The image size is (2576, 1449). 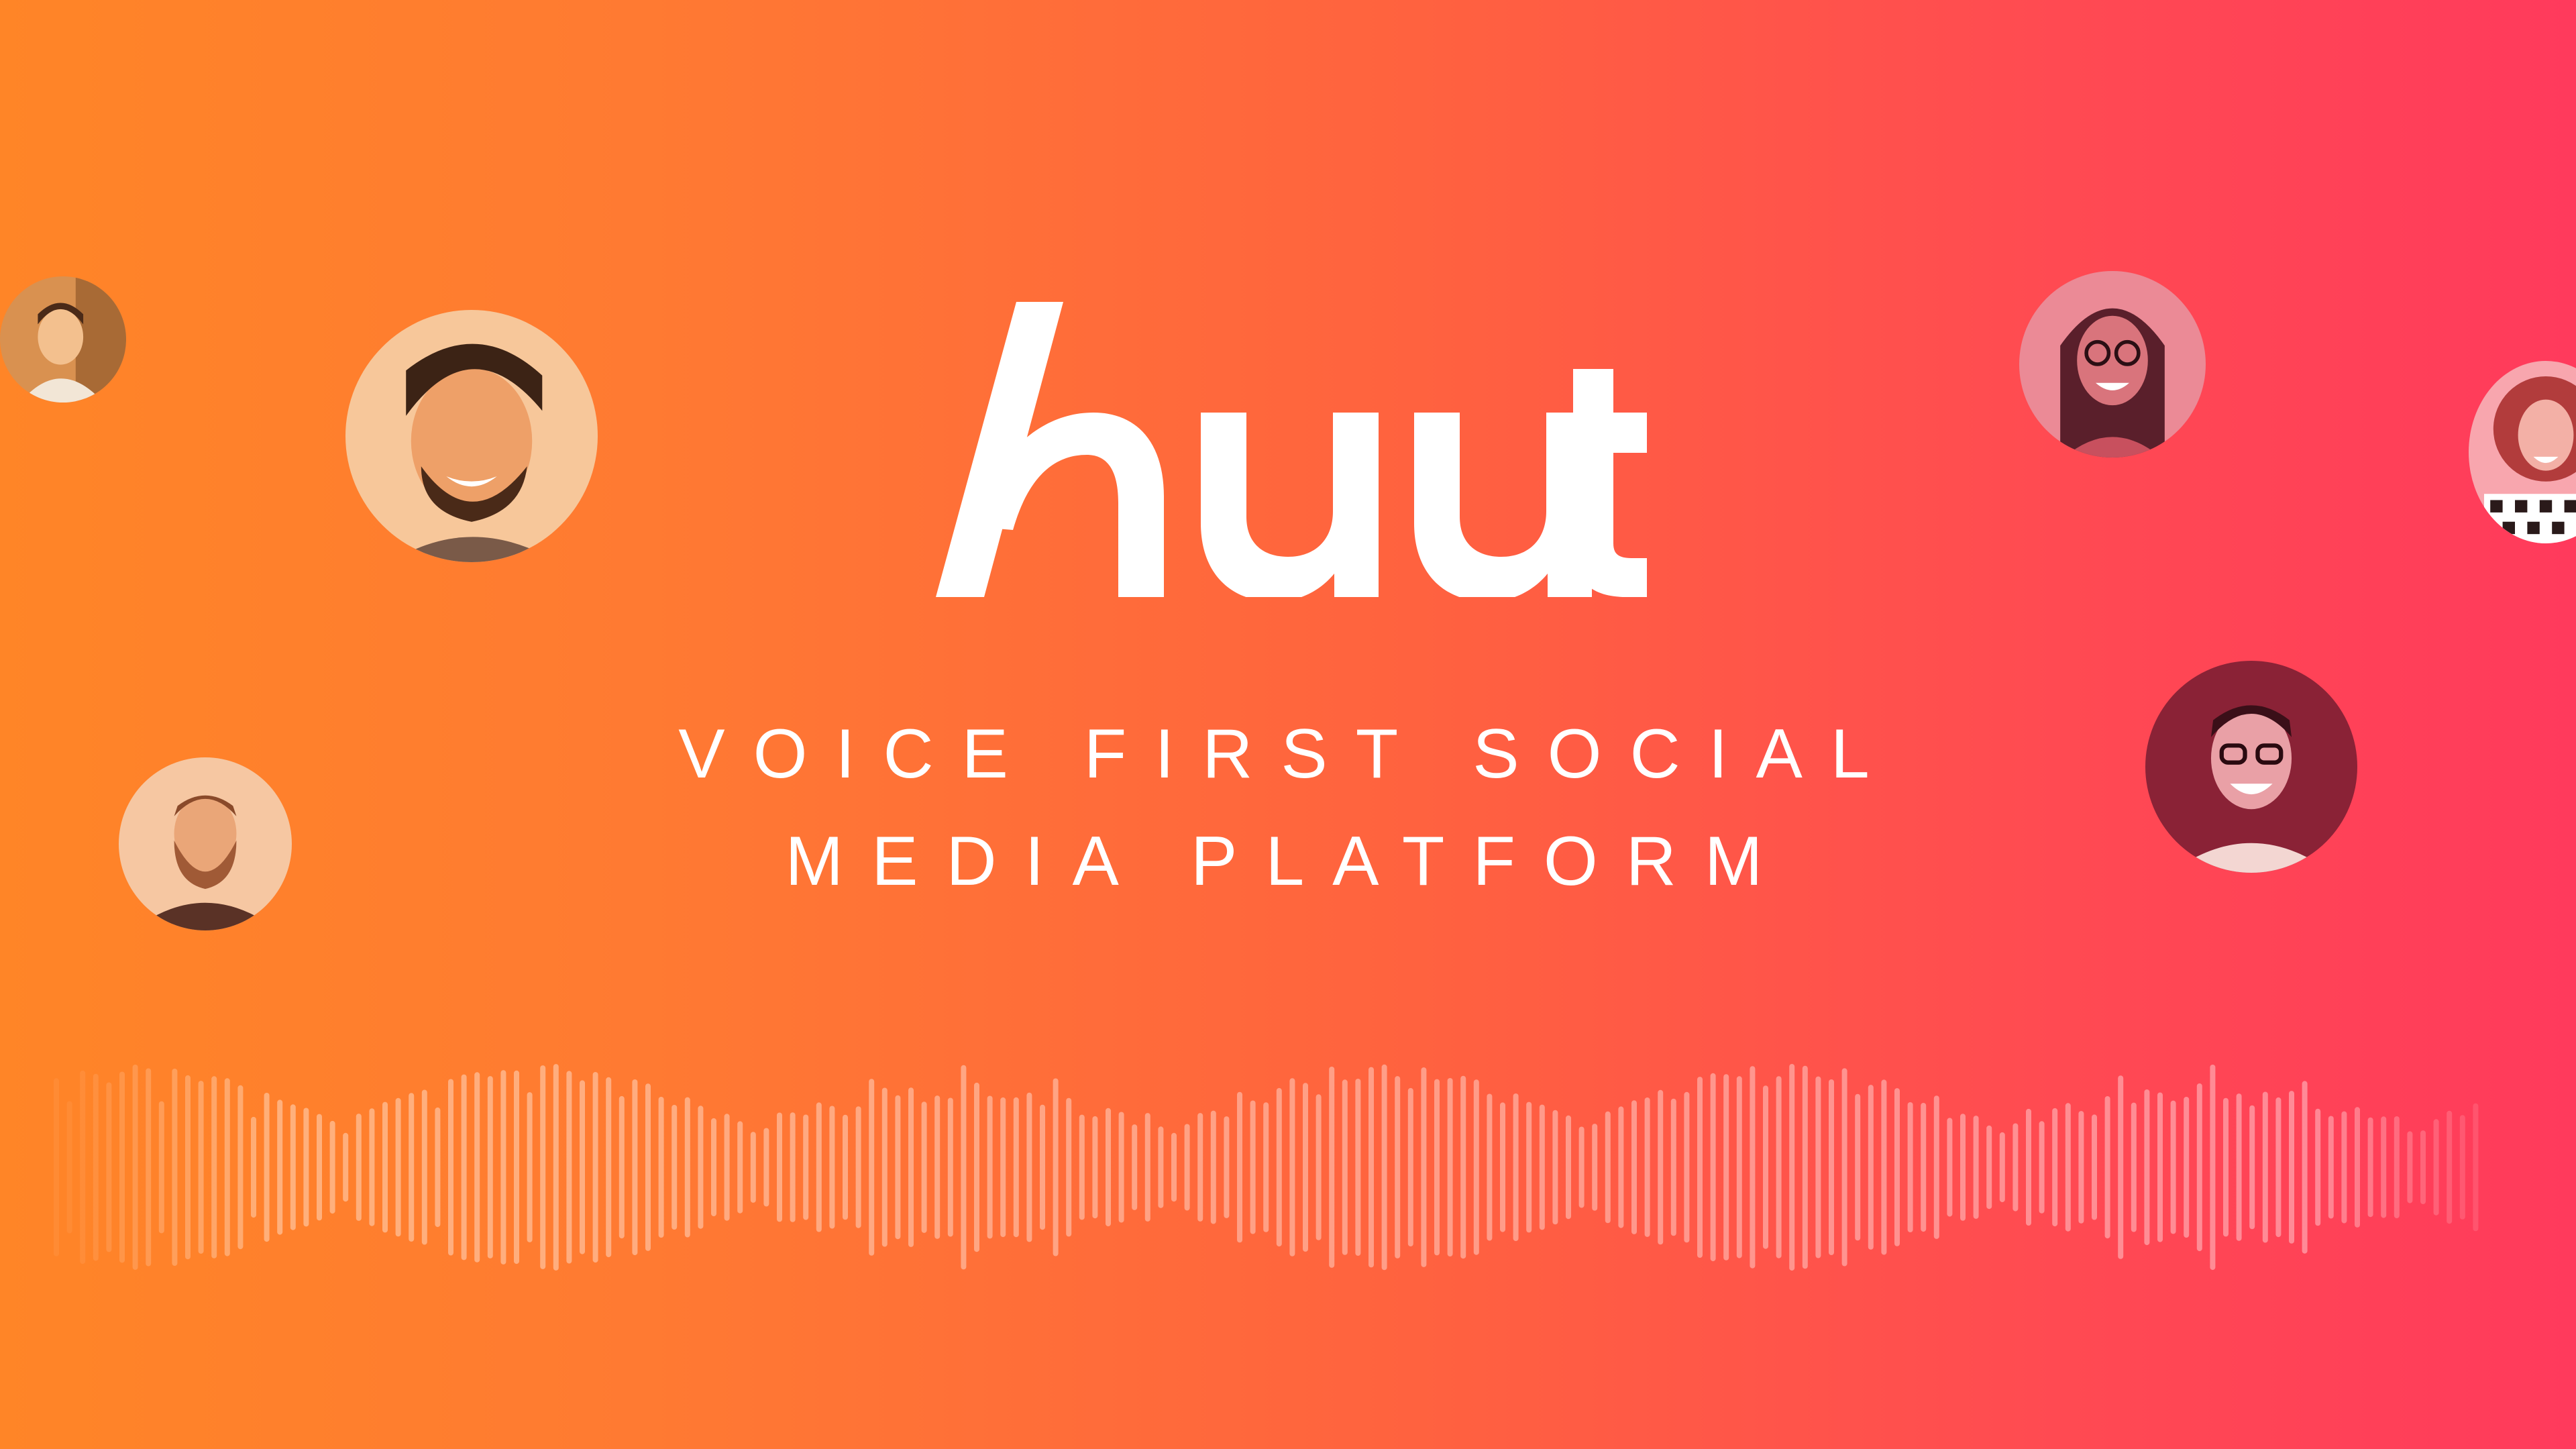 I want to click on avatar-man-smiling-left, so click(x=471, y=436).